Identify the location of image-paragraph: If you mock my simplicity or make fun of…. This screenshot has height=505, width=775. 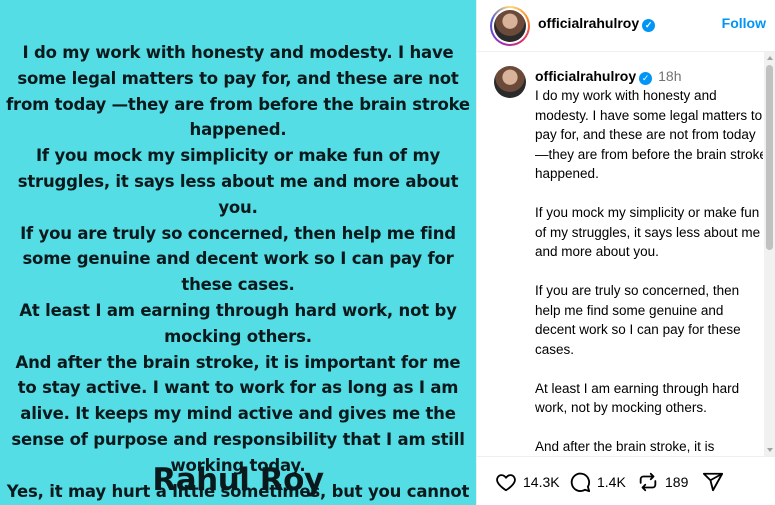
(238, 181).